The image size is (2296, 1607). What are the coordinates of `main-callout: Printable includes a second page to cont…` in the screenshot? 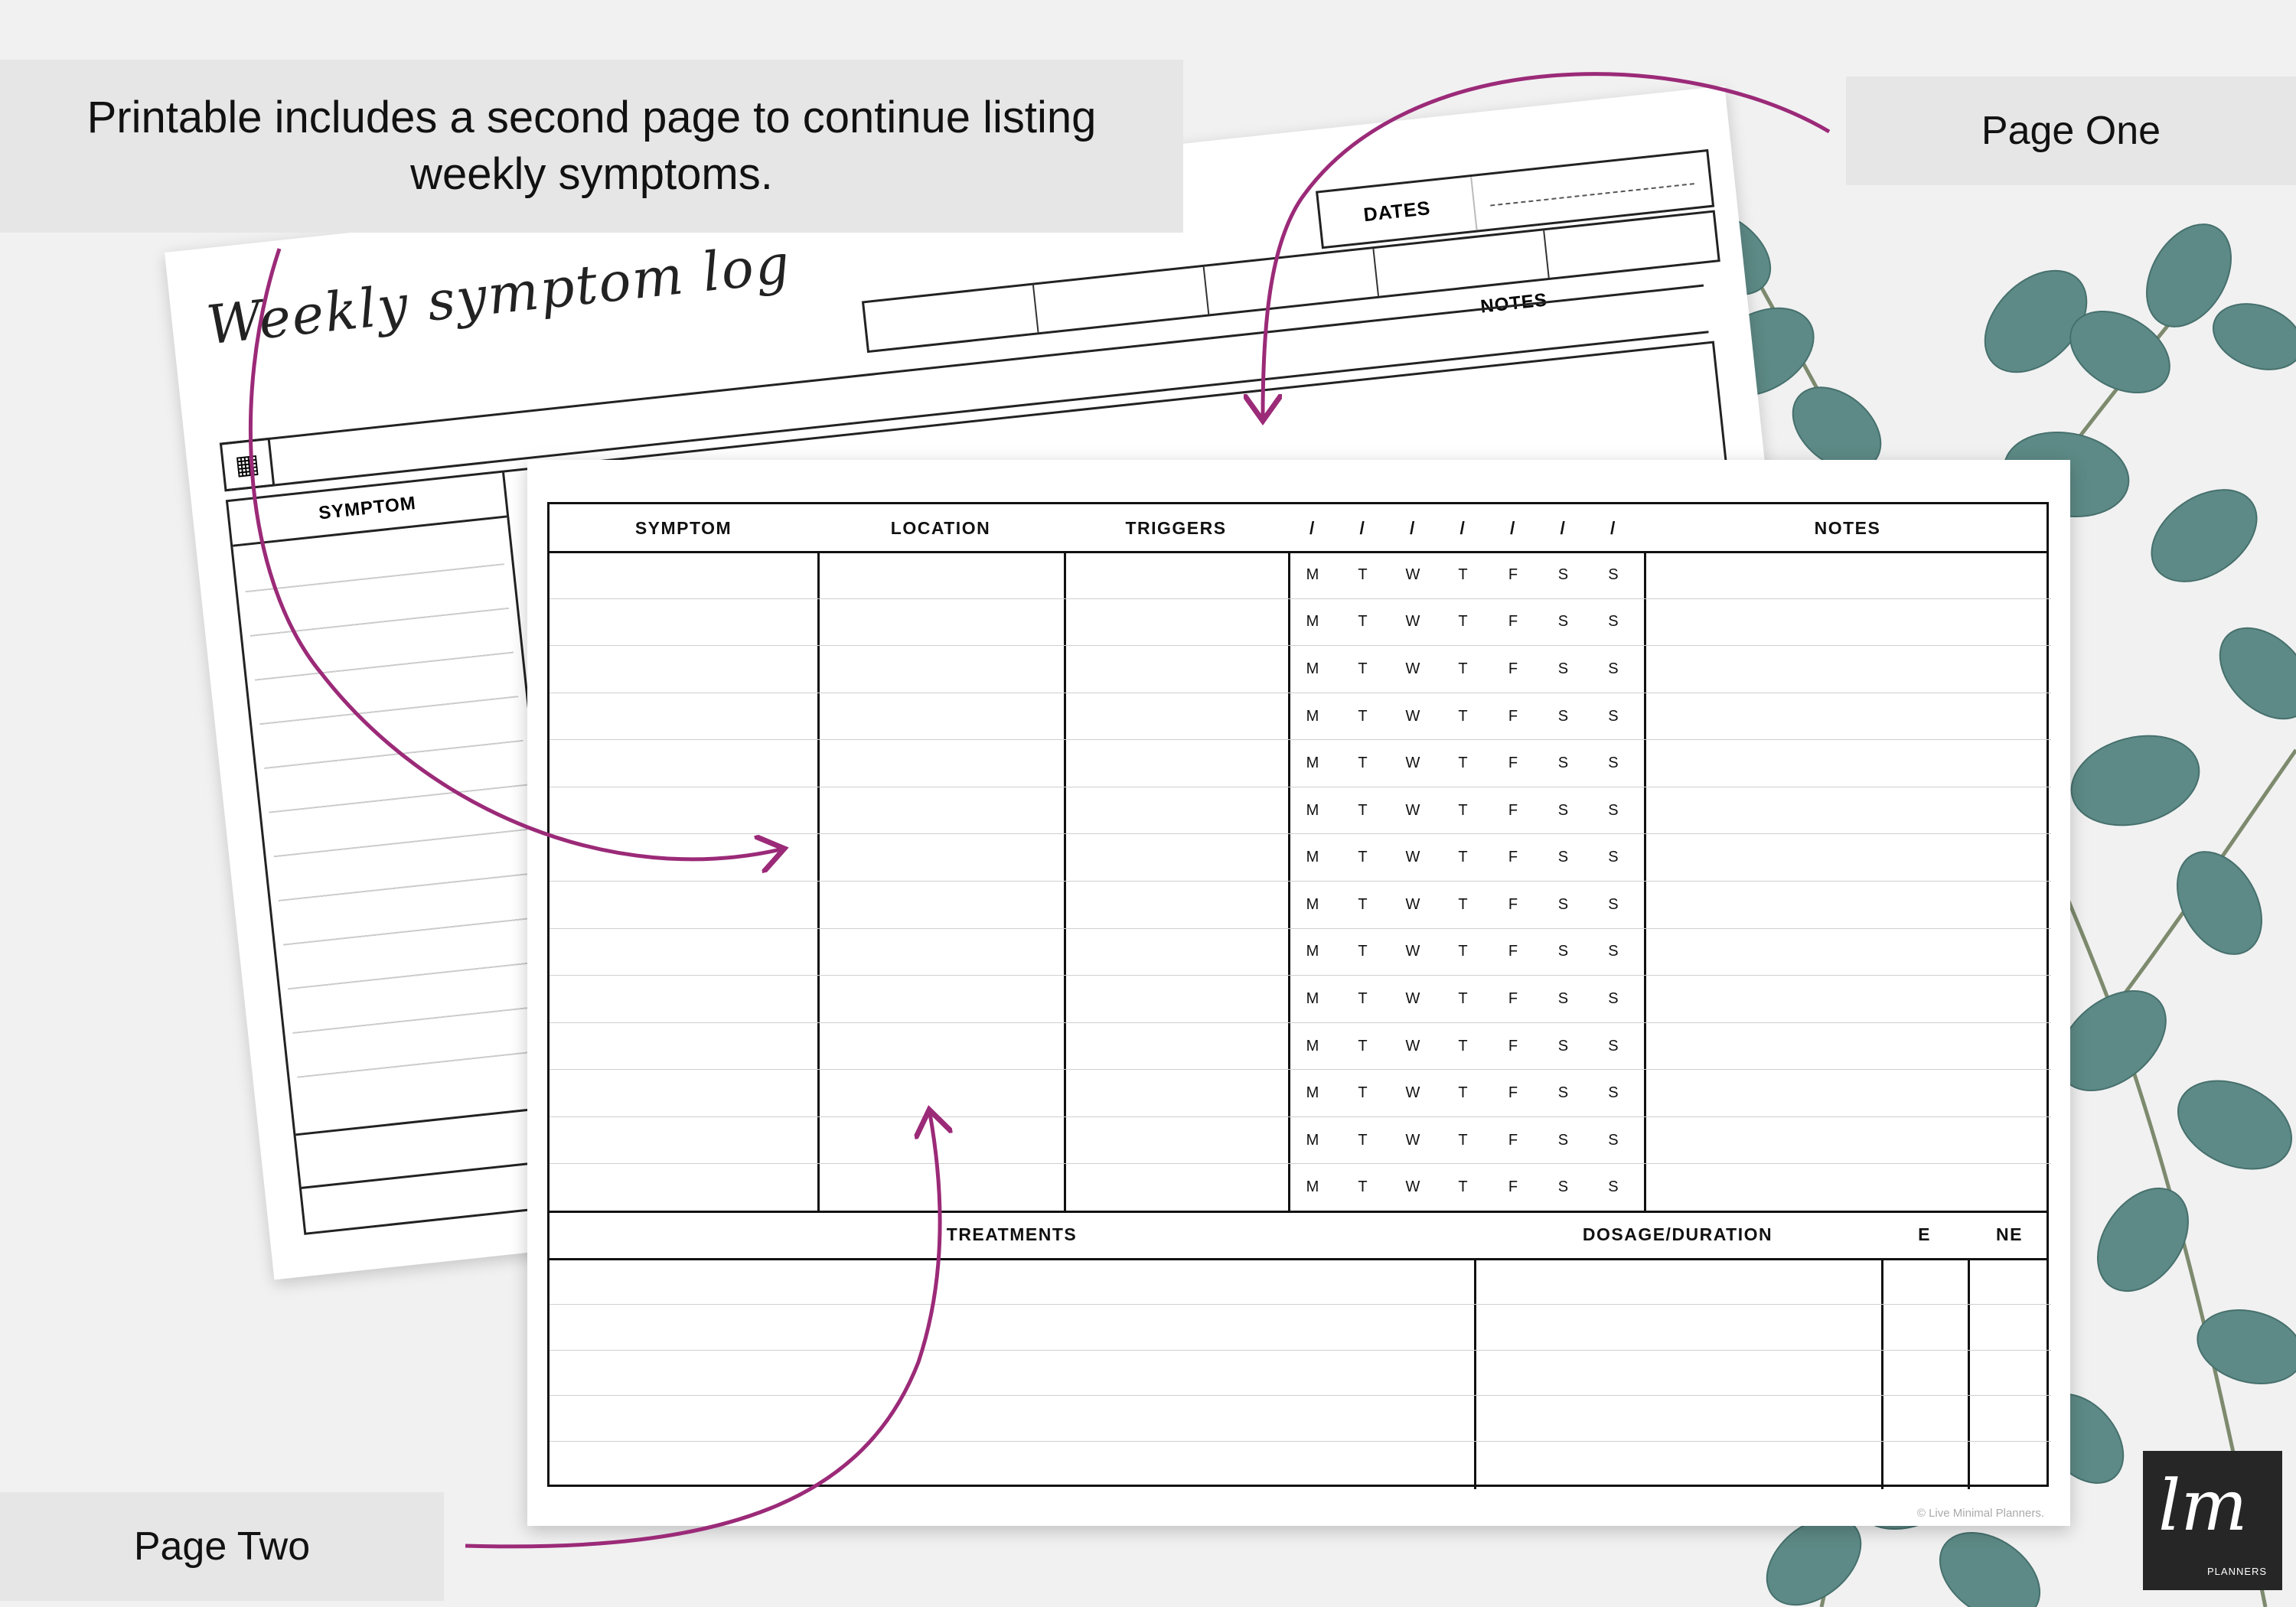 It's located at (591, 146).